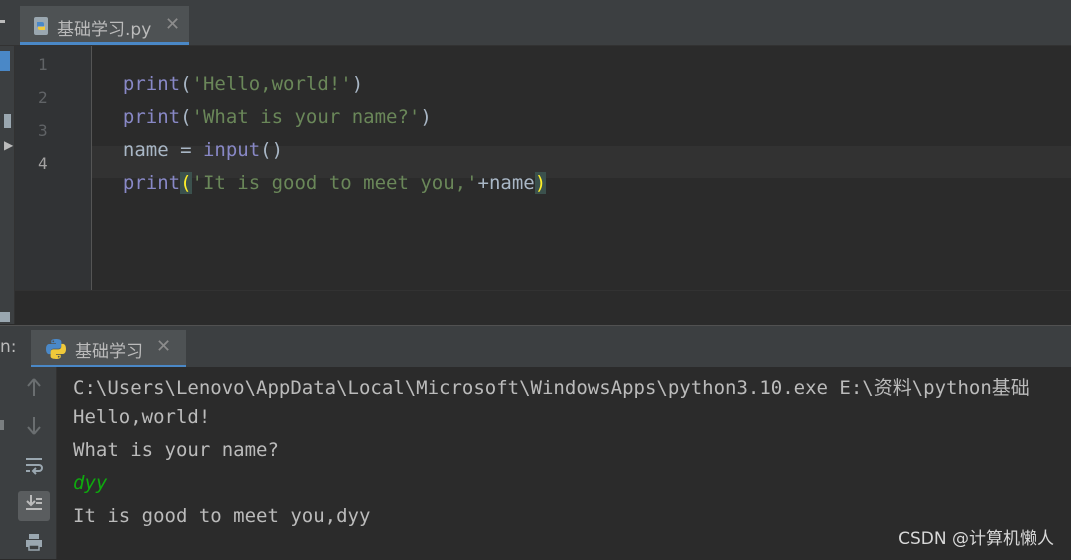  Describe the element at coordinates (34, 390) in the screenshot. I see `up-arrow-icon` at that location.